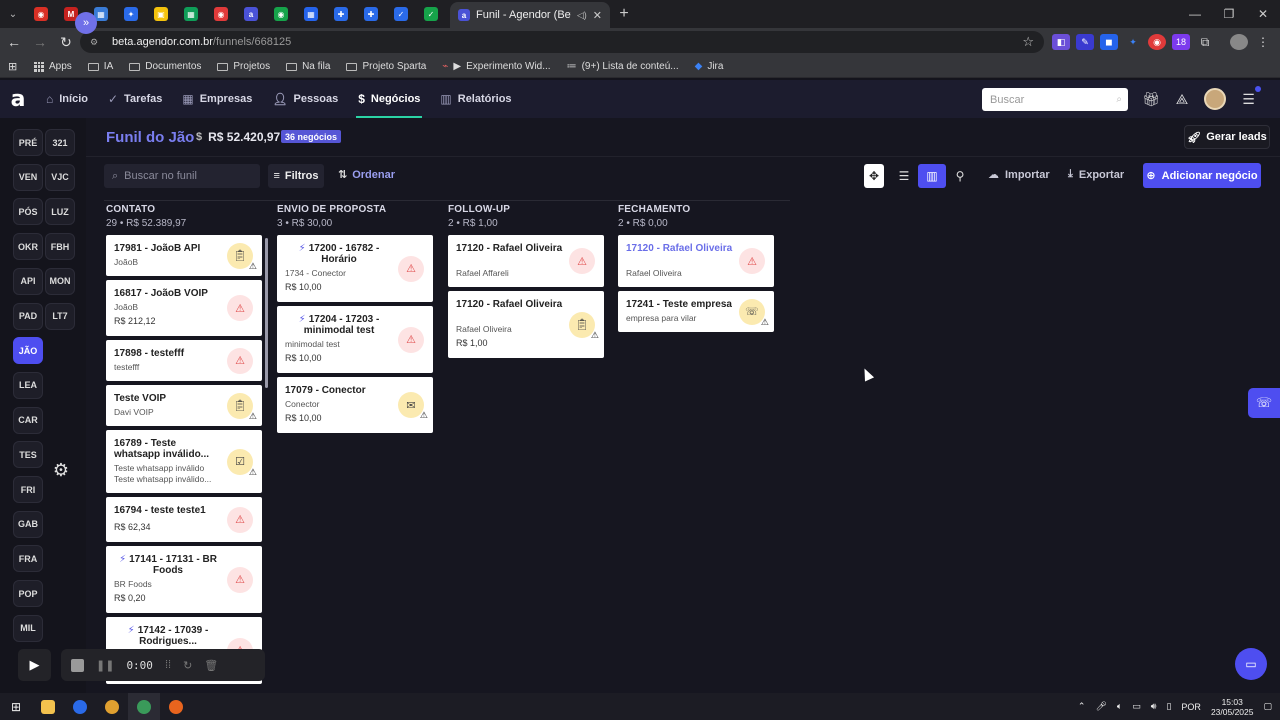  What do you see at coordinates (131, 14) in the screenshot?
I see `pinned-tab: ✦` at bounding box center [131, 14].